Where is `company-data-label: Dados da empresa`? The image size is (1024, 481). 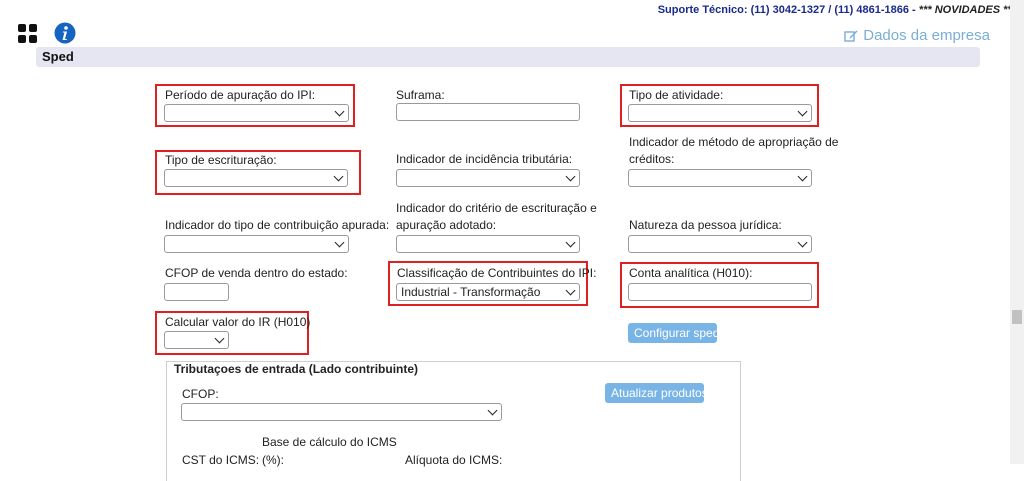
company-data-label: Dados da empresa is located at coordinates (926, 35).